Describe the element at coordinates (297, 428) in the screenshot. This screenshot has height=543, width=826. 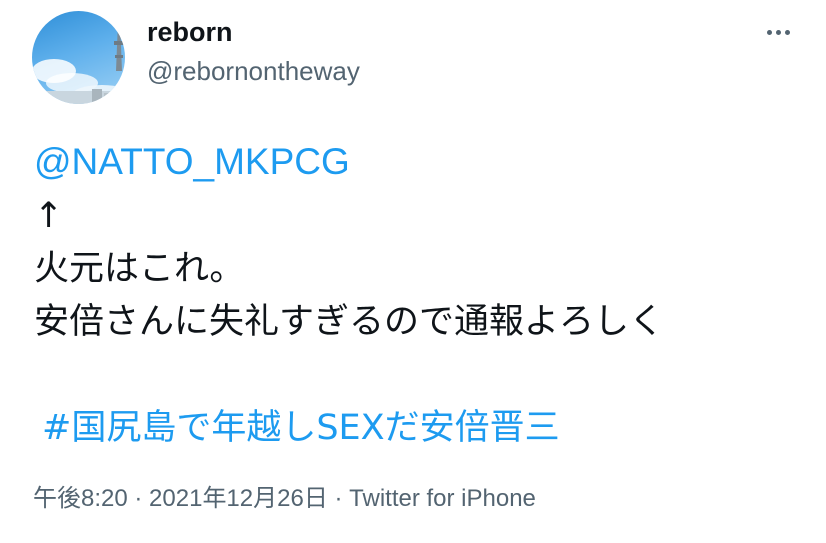
I see `hashtag-link: #国尻島で年越しSEXだ安倍晋三` at that location.